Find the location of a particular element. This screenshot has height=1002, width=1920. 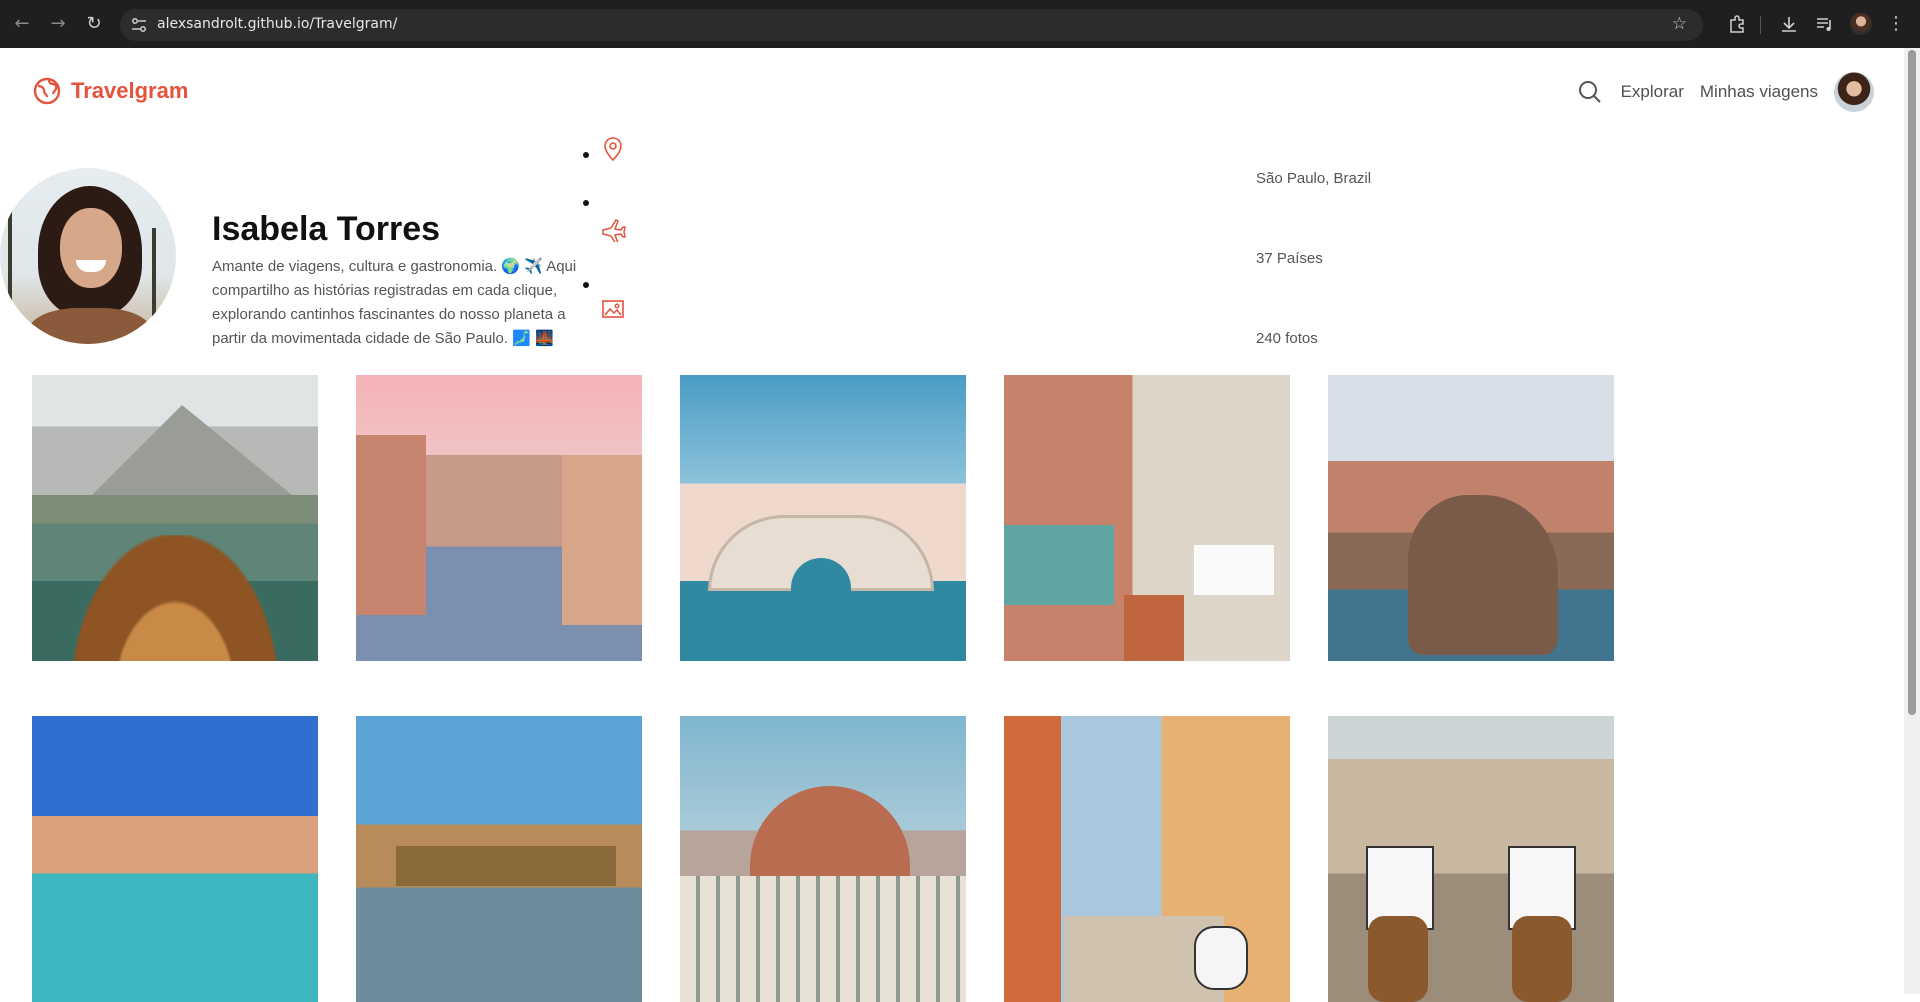

brand-name: Travelgram is located at coordinates (130, 90).